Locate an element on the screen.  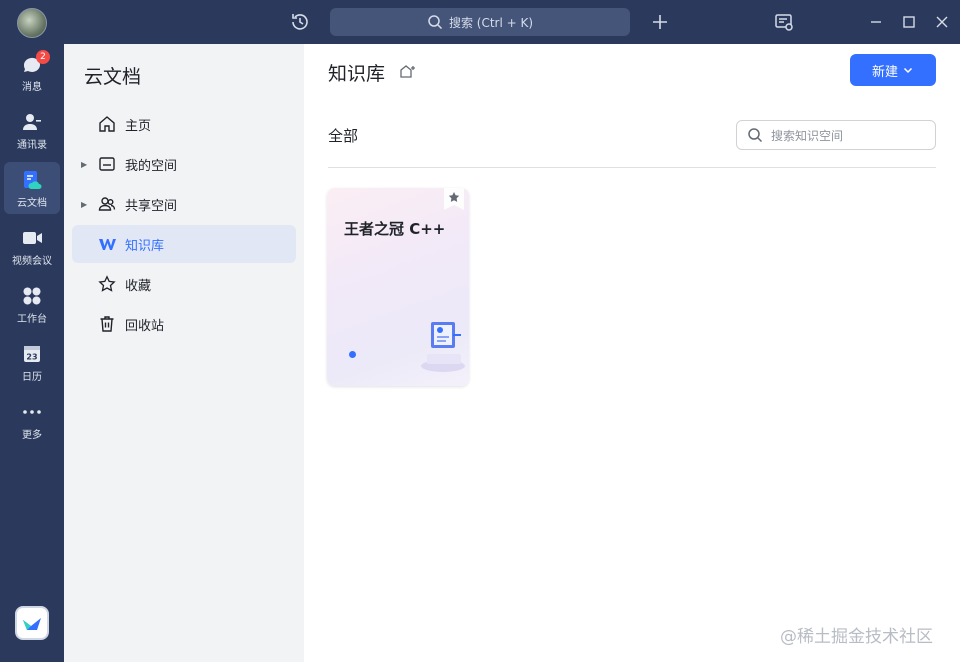
home-icon is located at coordinates (107, 124).